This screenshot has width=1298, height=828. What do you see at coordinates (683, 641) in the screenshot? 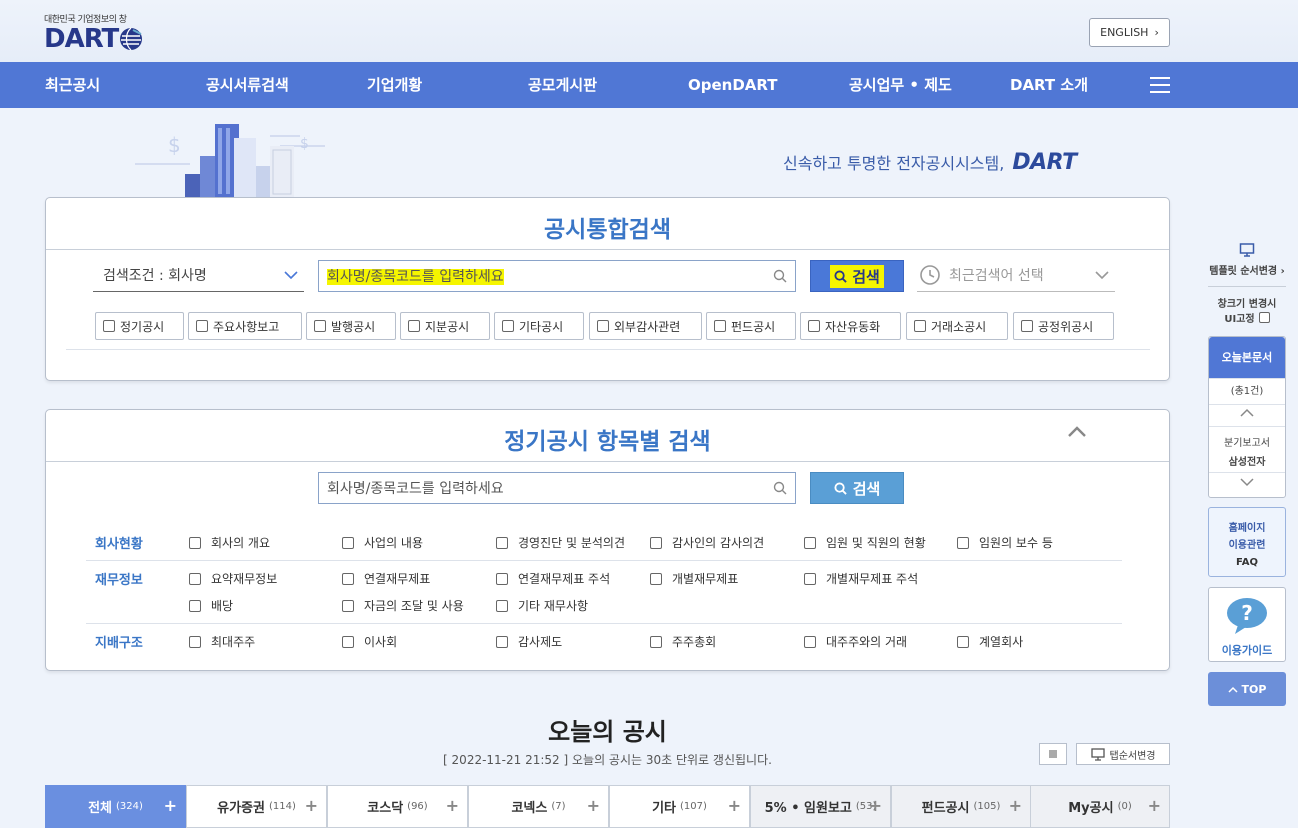
I see `item-shareholders-meeting: 주주총회` at bounding box center [683, 641].